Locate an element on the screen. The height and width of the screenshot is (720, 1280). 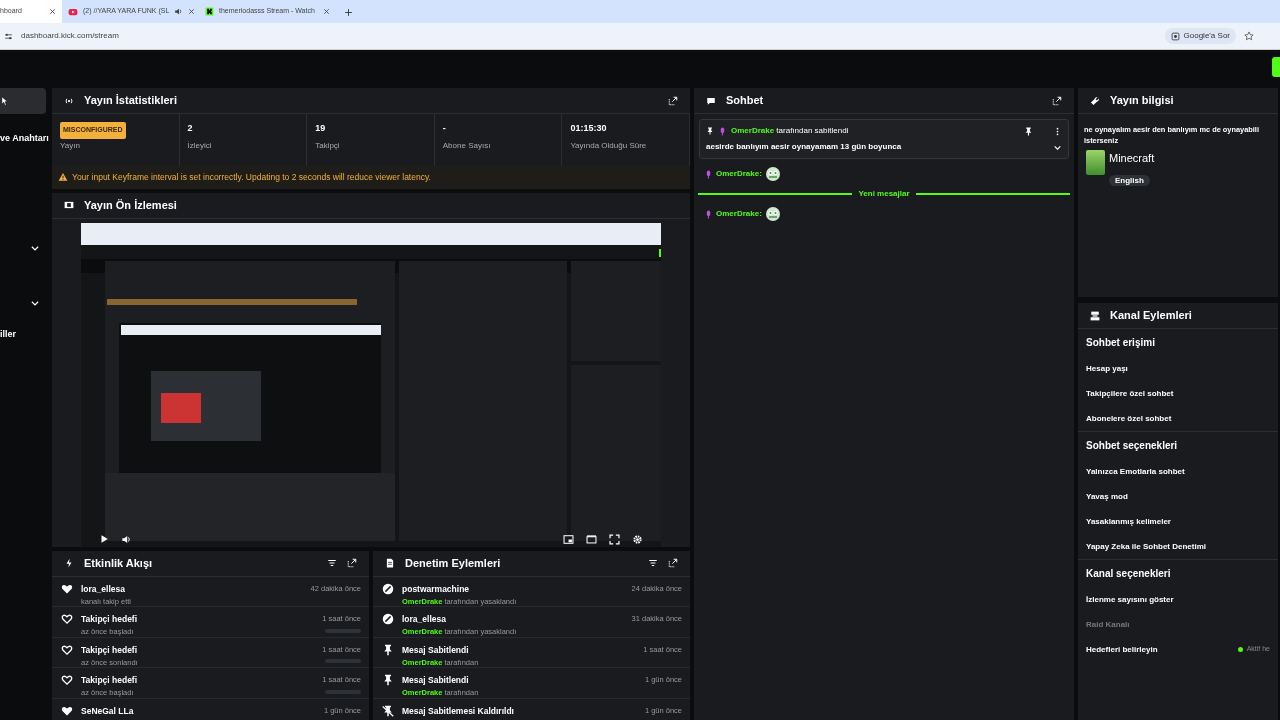
status-dot is located at coordinates (1240, 649).